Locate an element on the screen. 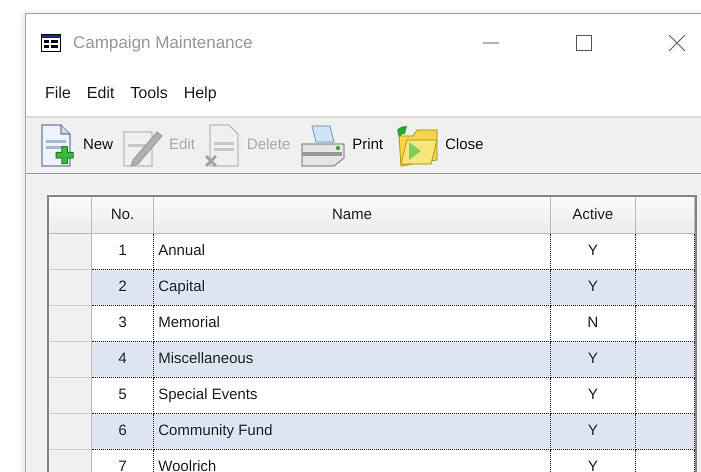 This screenshot has height=472, width=701. menu-item: Tools is located at coordinates (149, 94).